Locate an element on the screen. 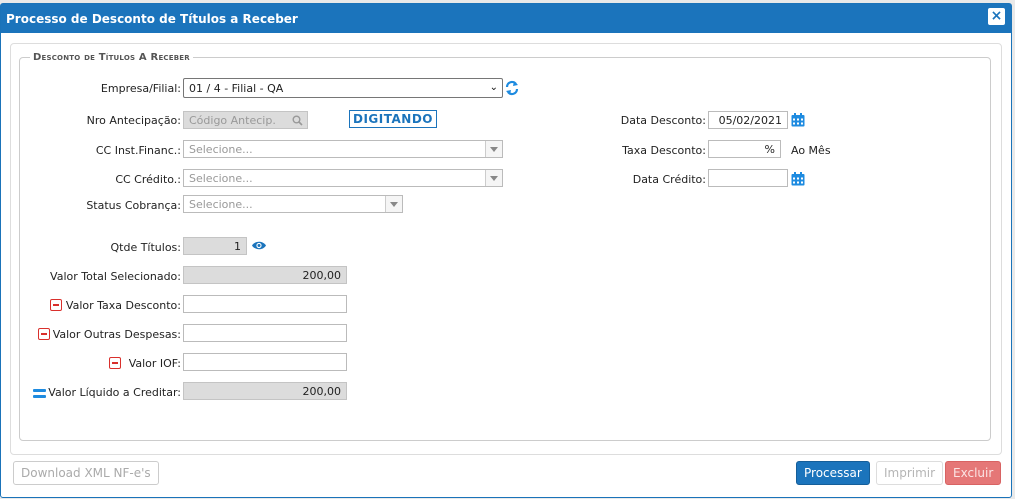 Image resolution: width=1015 pixels, height=499 pixels. valor-liquido-field: 200,00 is located at coordinates (265, 391).